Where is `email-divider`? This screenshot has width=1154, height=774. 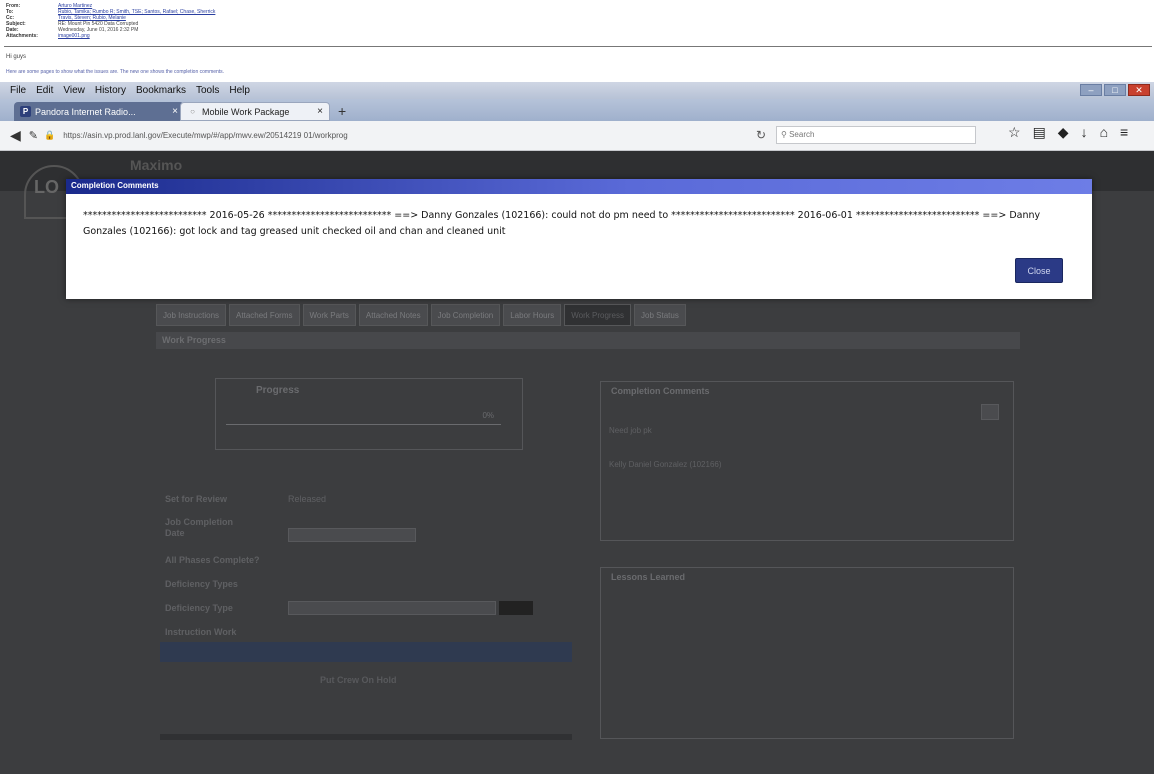
email-divider is located at coordinates (578, 46).